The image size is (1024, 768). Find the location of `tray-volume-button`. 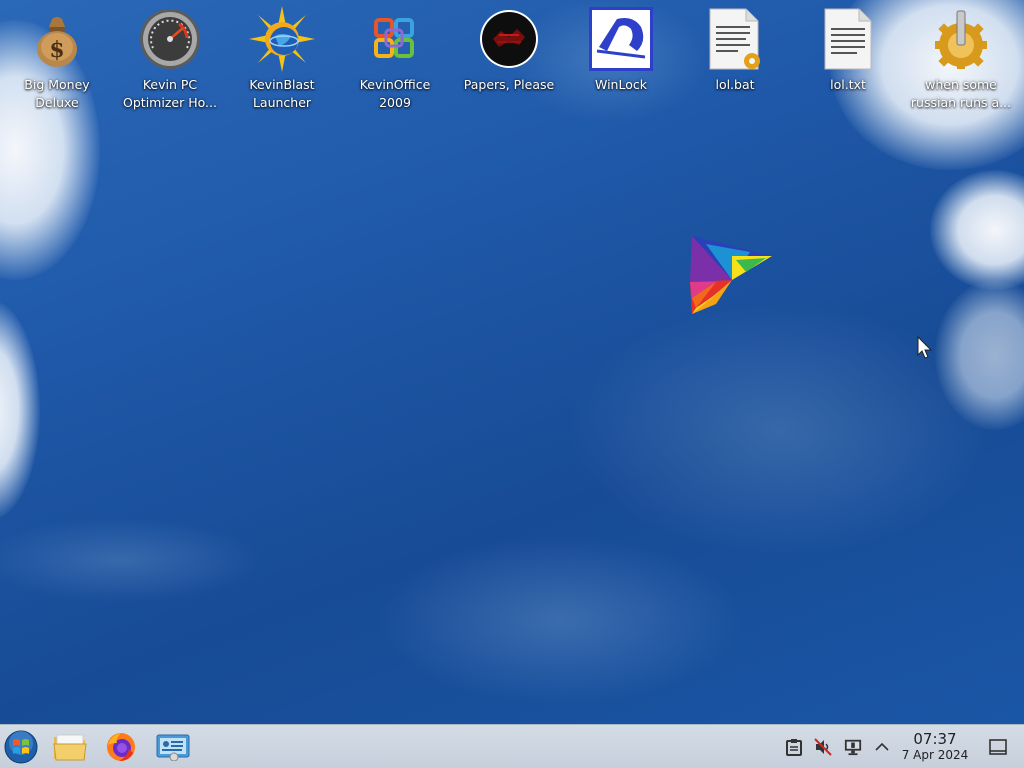

tray-volume-button is located at coordinates (823, 747).